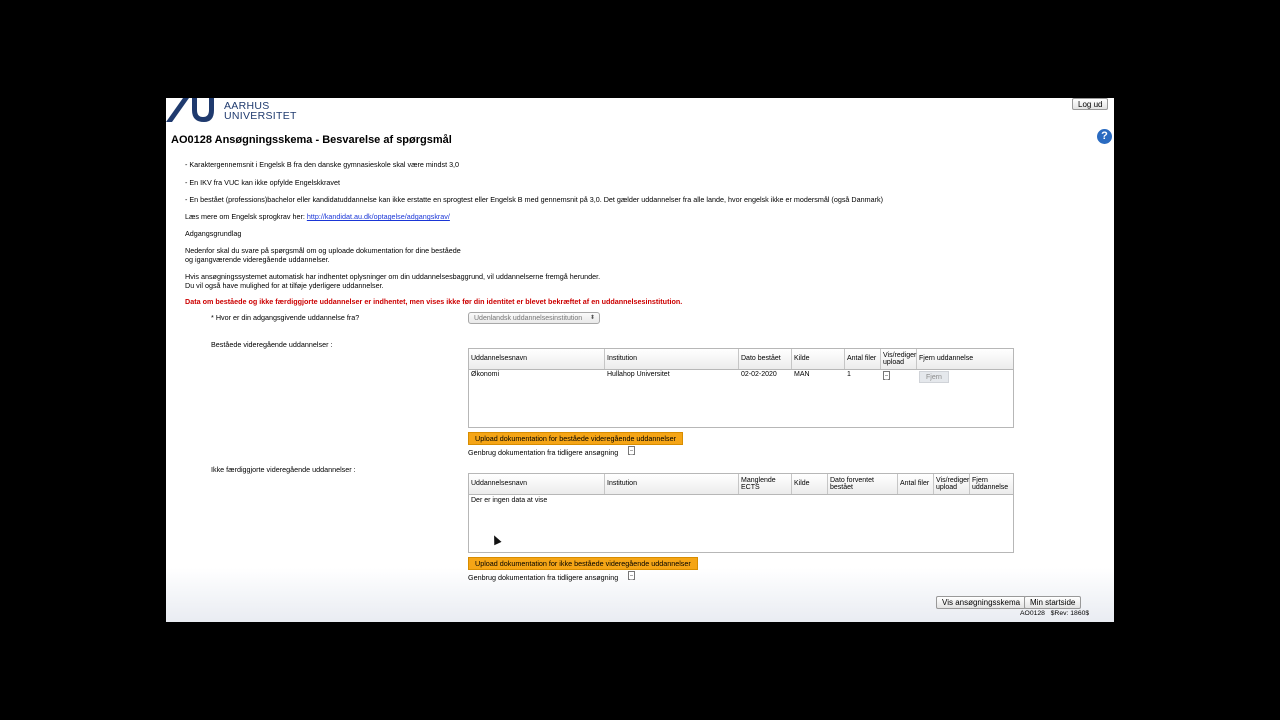 The width and height of the screenshot is (1280, 720). What do you see at coordinates (981, 602) in the screenshot?
I see `show-application-button: Vis ansøgningsskema` at bounding box center [981, 602].